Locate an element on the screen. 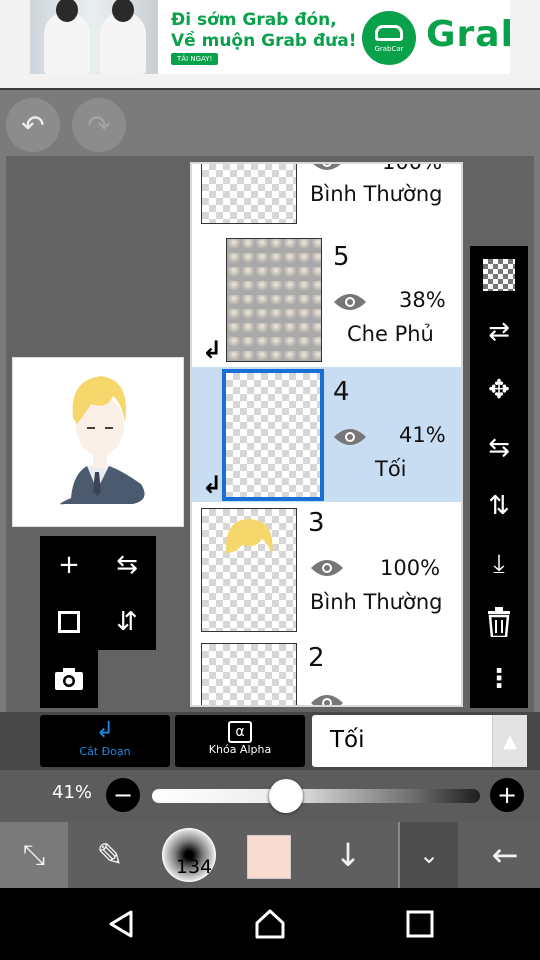 The width and height of the screenshot is (540, 960). alpha-lock-label: Khóa Alpha is located at coordinates (240, 749).